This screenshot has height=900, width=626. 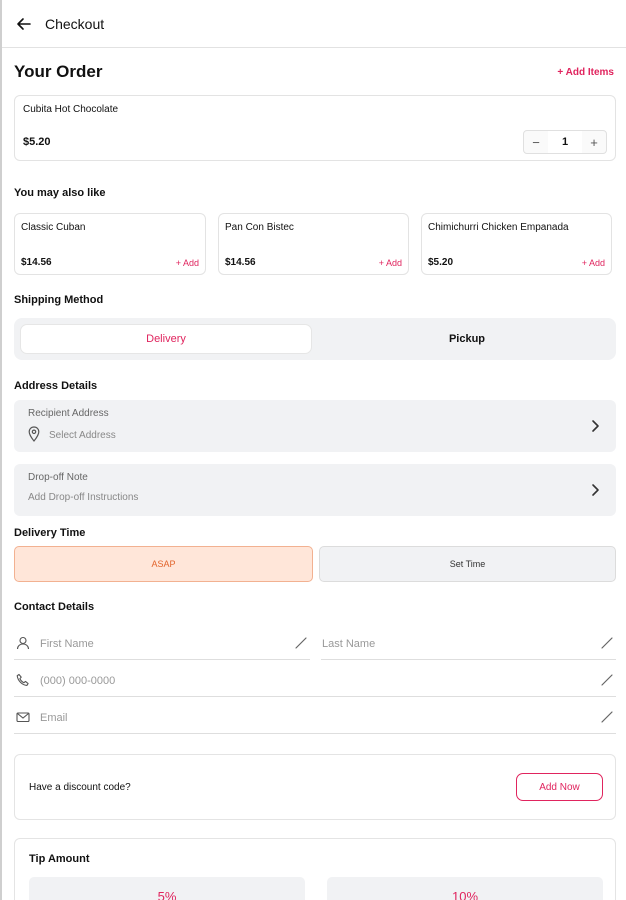 I want to click on app-header: Checkout, so click(x=314, y=24).